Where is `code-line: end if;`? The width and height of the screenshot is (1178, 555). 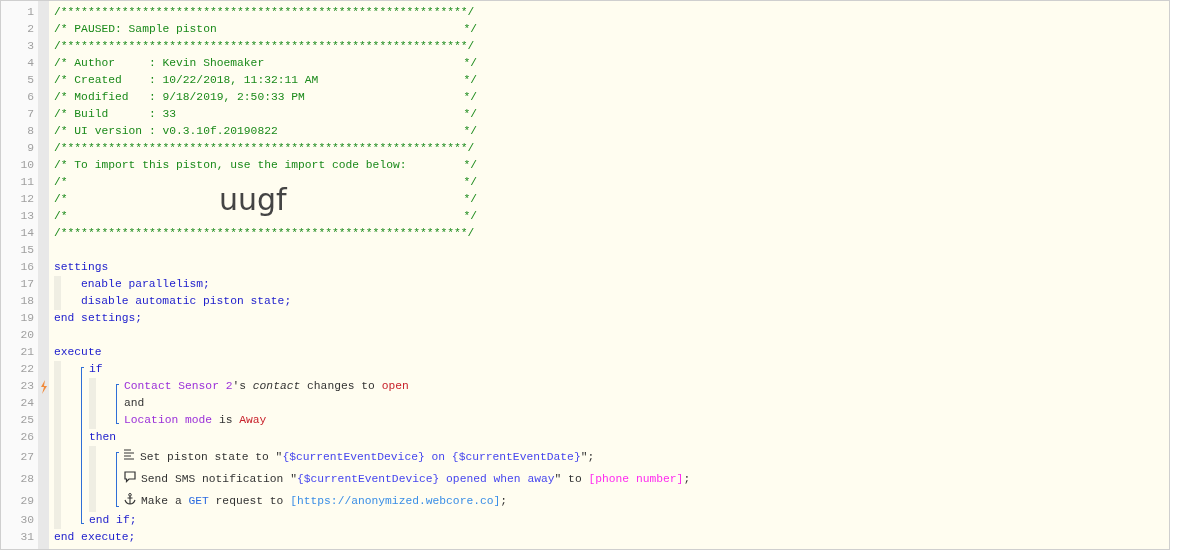 code-line: end if; is located at coordinates (113, 520).